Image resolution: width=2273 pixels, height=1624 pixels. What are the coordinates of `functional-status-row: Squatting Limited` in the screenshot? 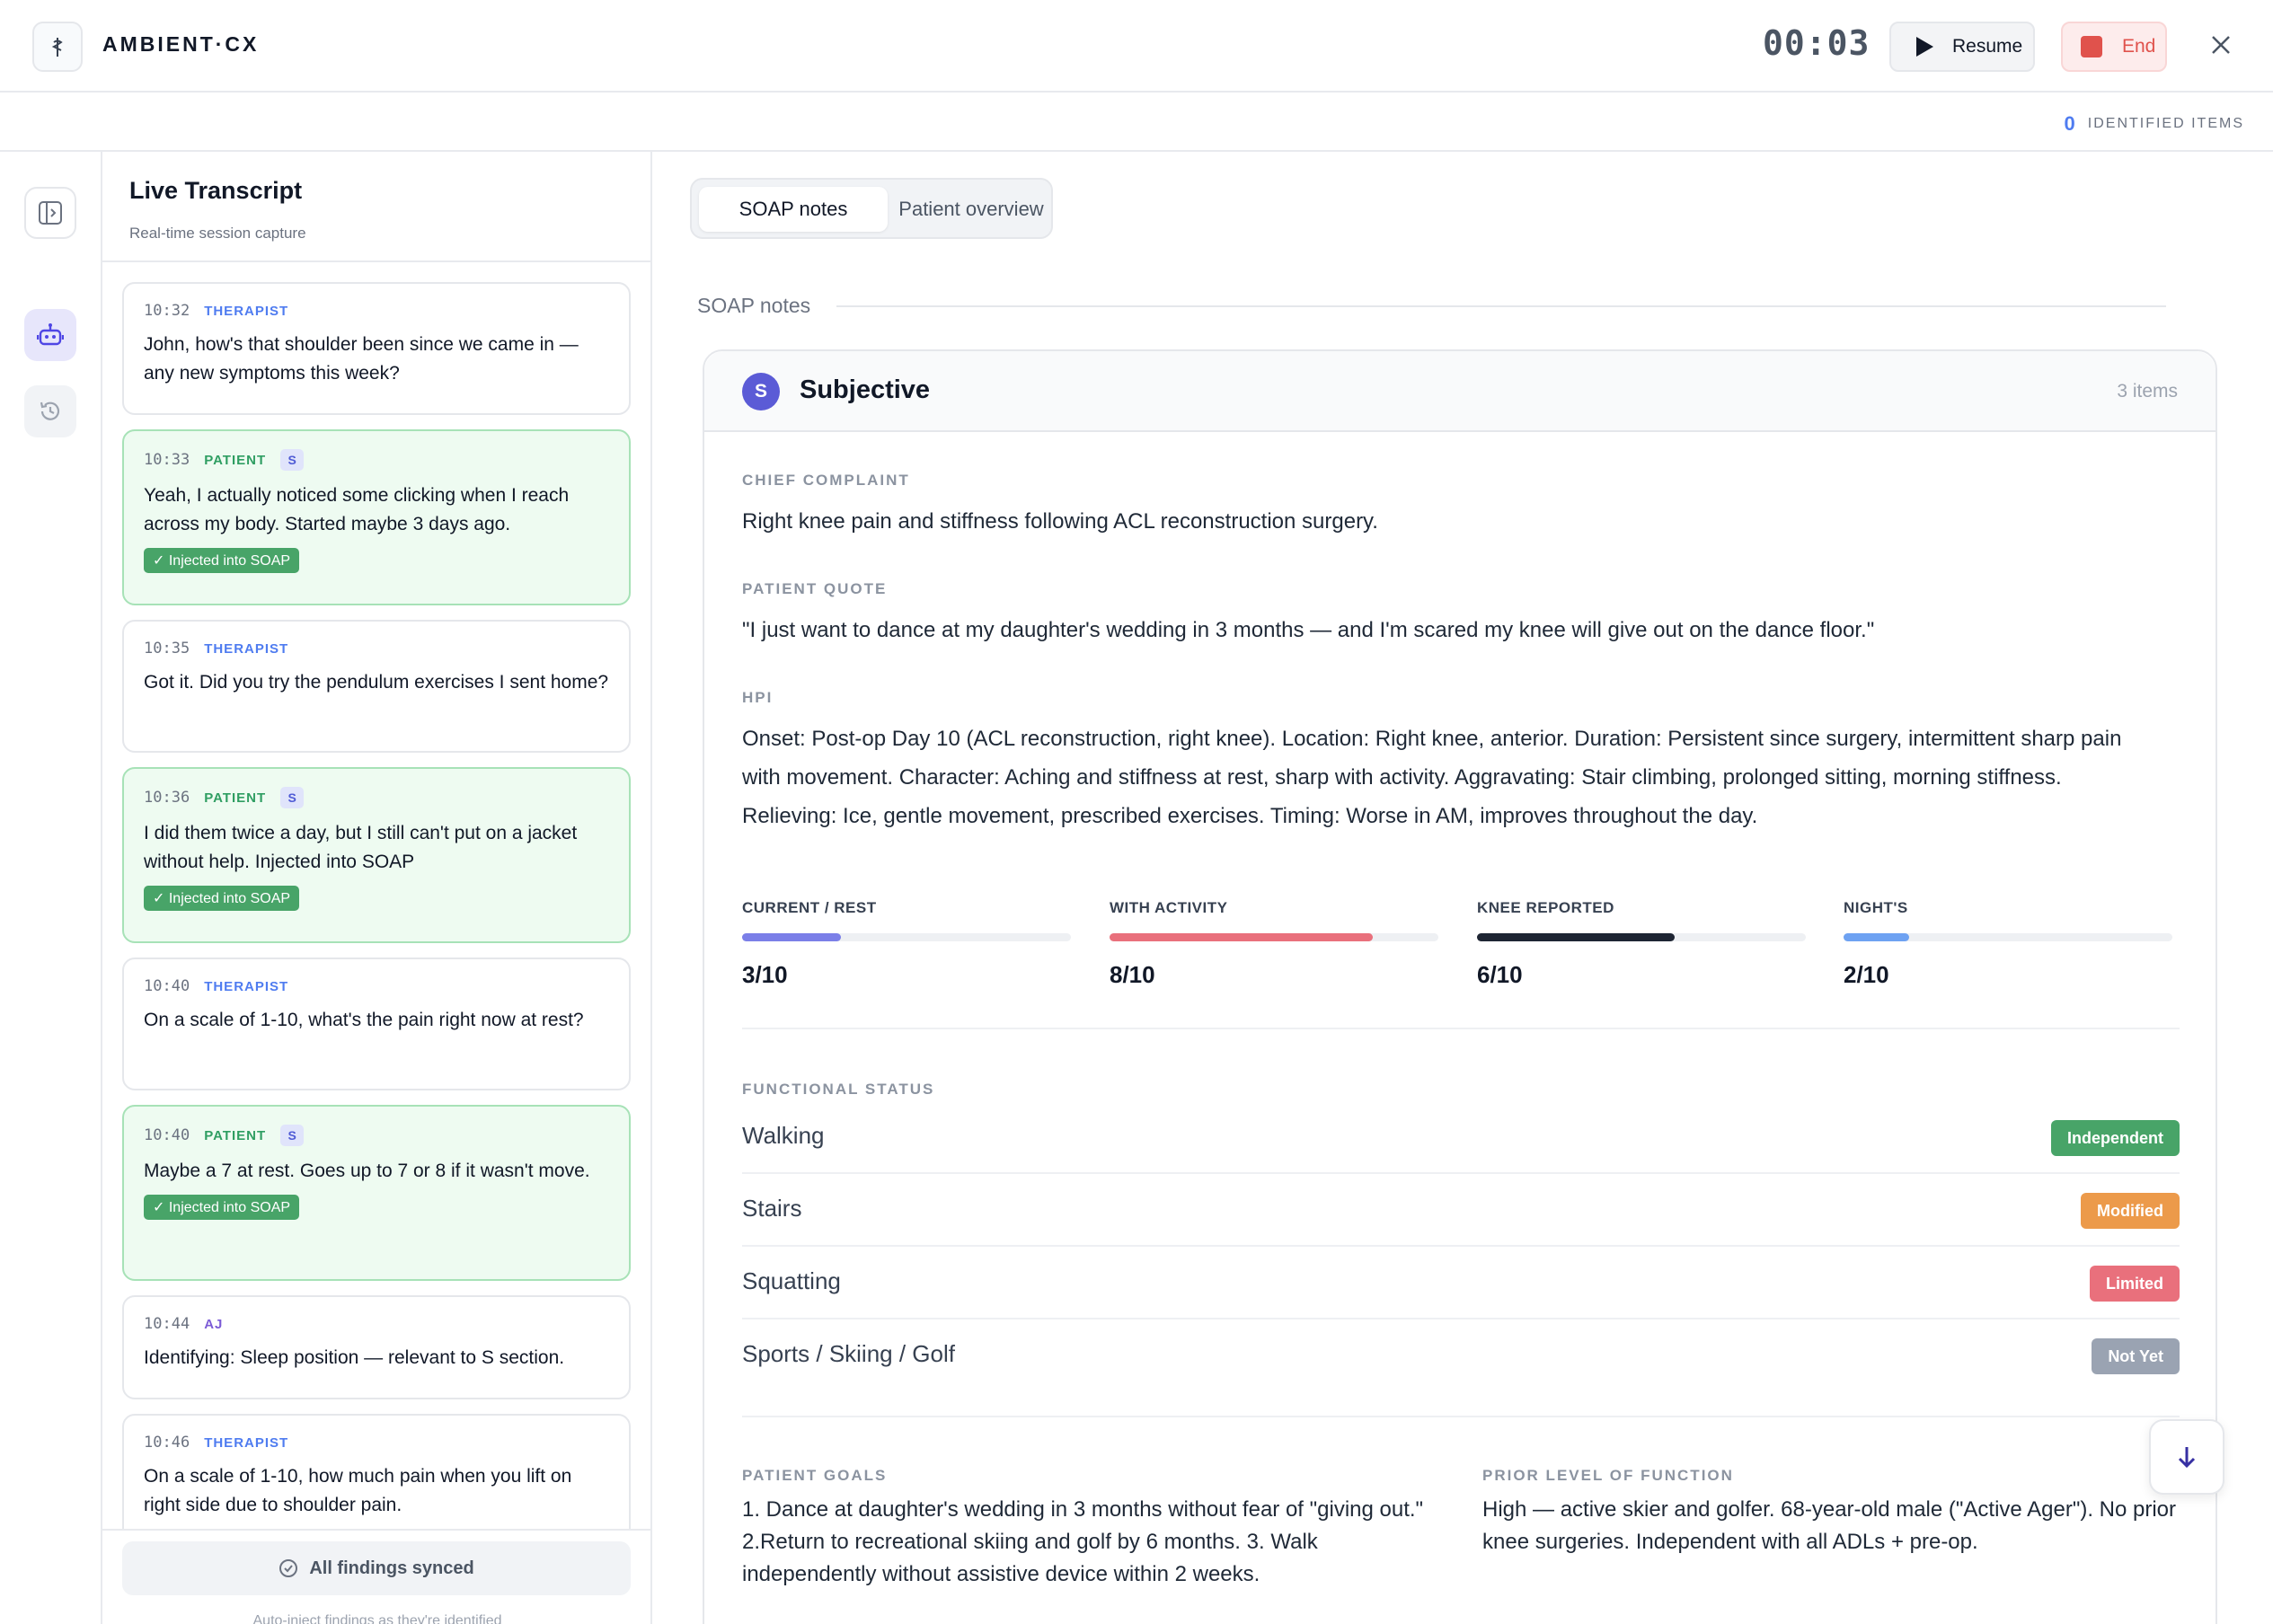 It's located at (1461, 1284).